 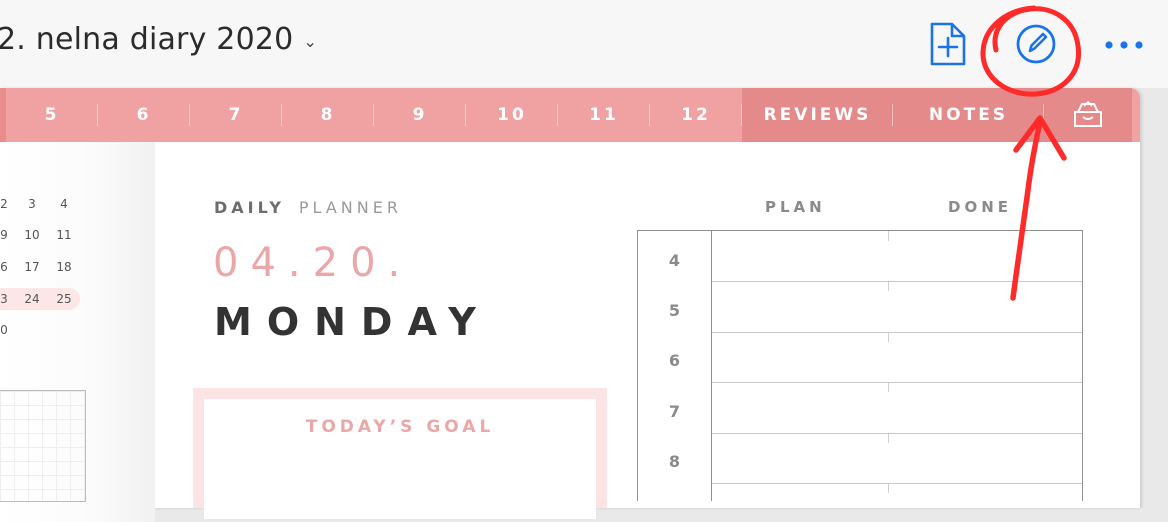 I want to click on planner-weekday: MONDAY, so click(x=352, y=322).